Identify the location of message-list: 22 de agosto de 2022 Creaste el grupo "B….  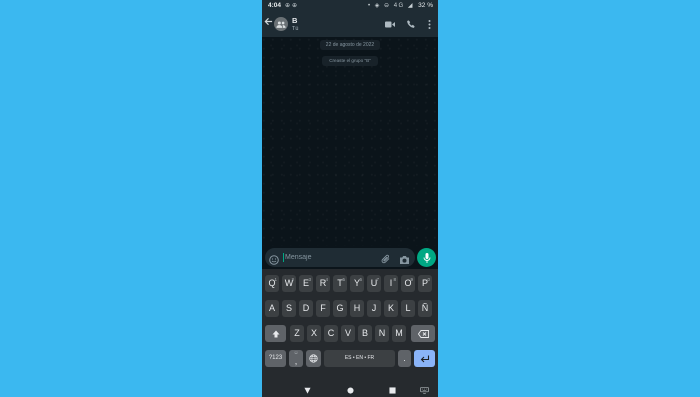
(350, 141).